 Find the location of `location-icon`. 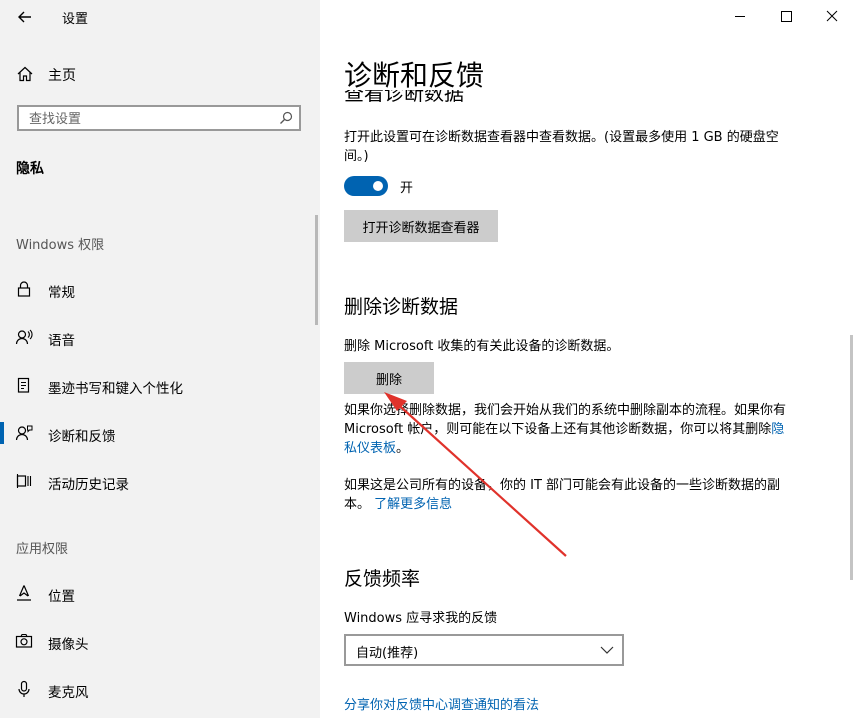

location-icon is located at coordinates (24, 593).